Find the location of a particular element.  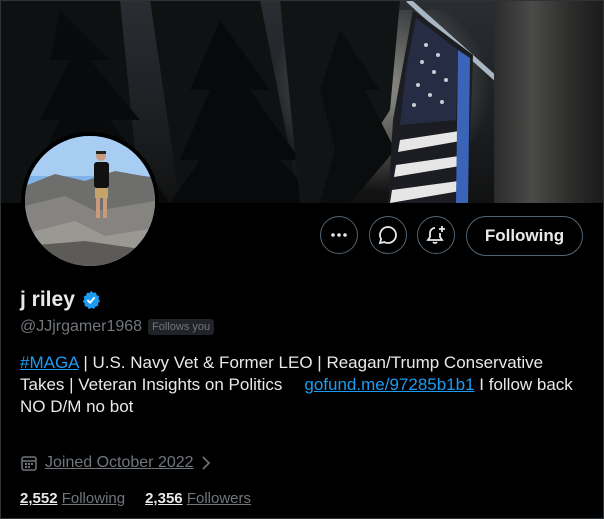

more-icon is located at coordinates (339, 235).